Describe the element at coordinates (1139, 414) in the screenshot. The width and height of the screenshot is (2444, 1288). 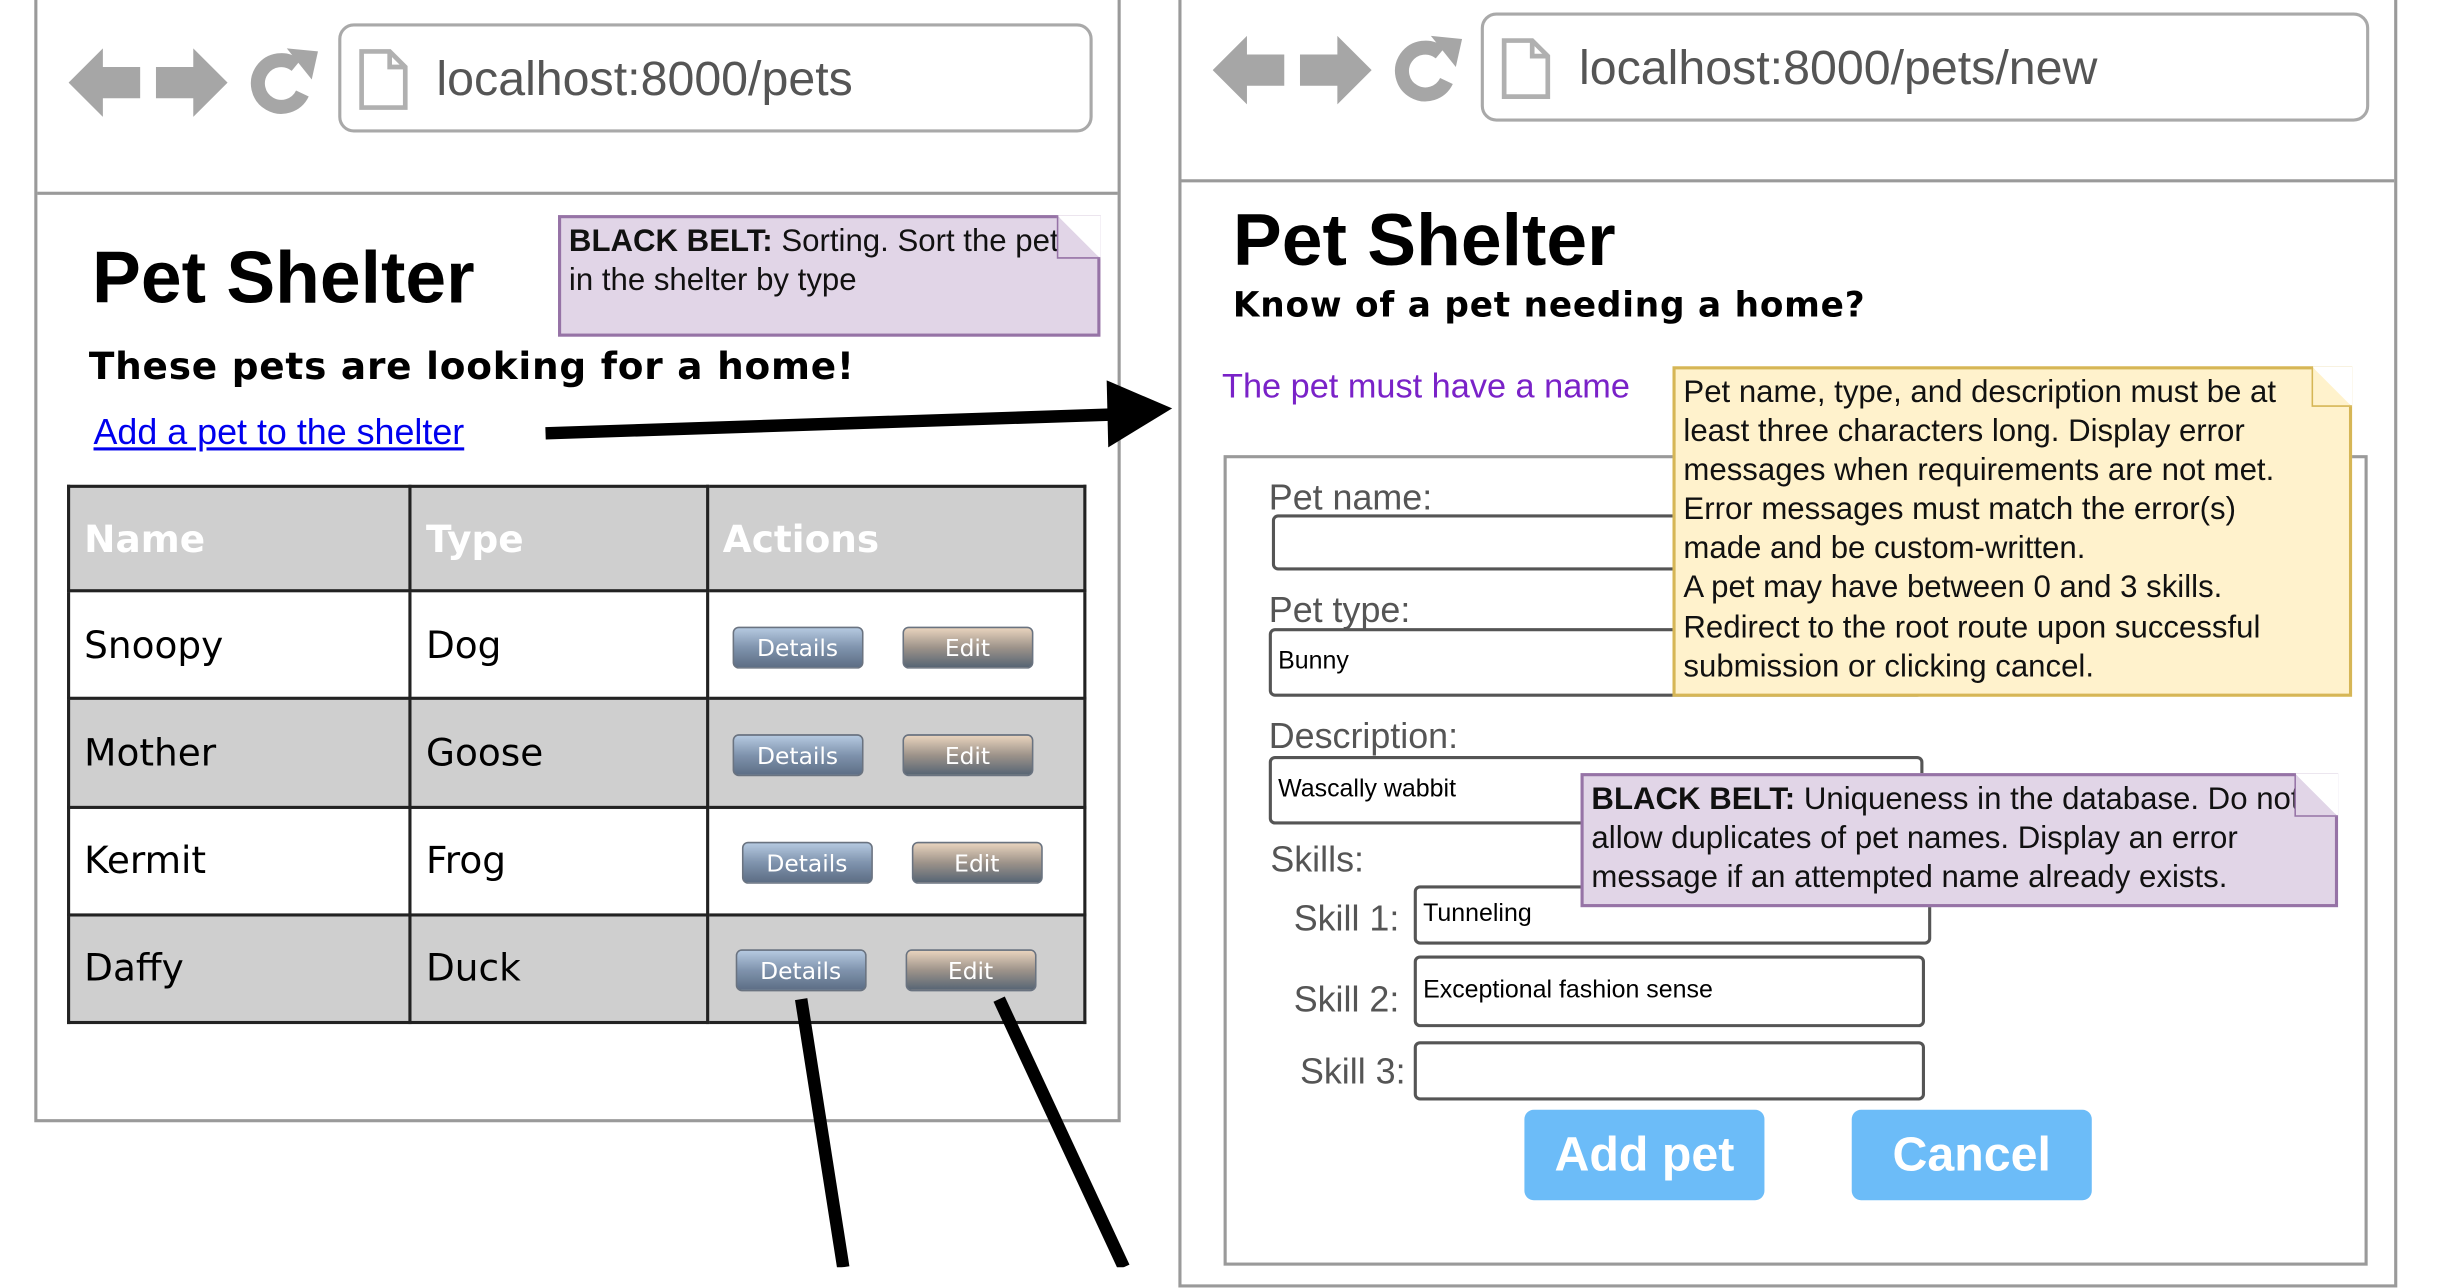
I see `arrow-head` at that location.